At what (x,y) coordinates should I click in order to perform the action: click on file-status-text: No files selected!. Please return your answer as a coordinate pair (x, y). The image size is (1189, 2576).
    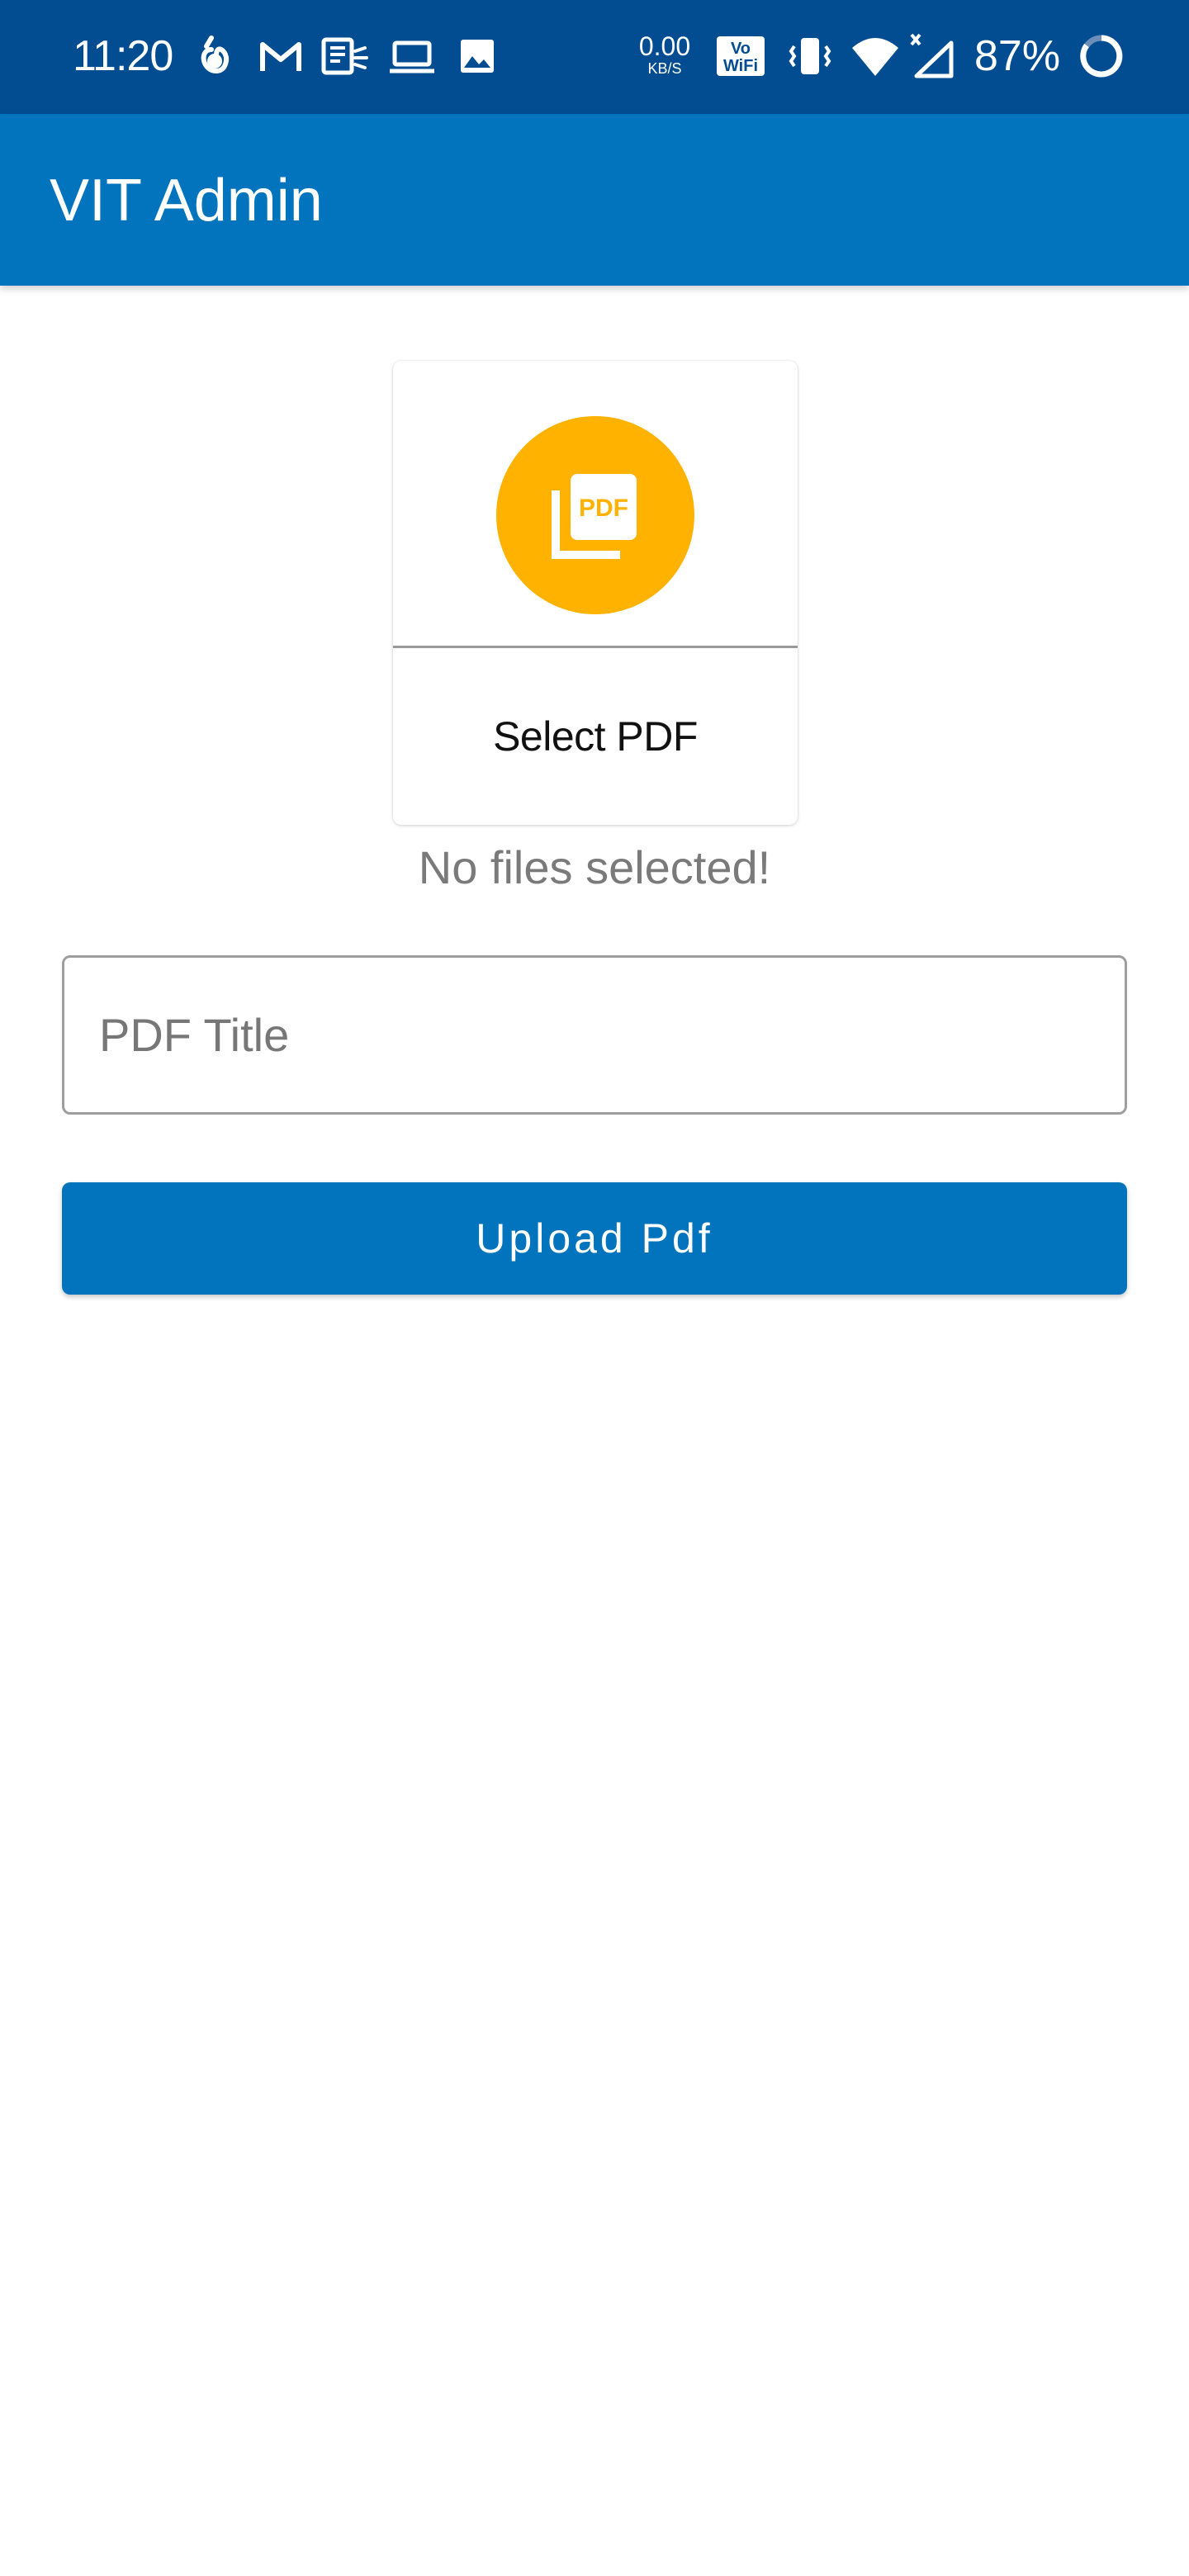
    Looking at the image, I should click on (594, 867).